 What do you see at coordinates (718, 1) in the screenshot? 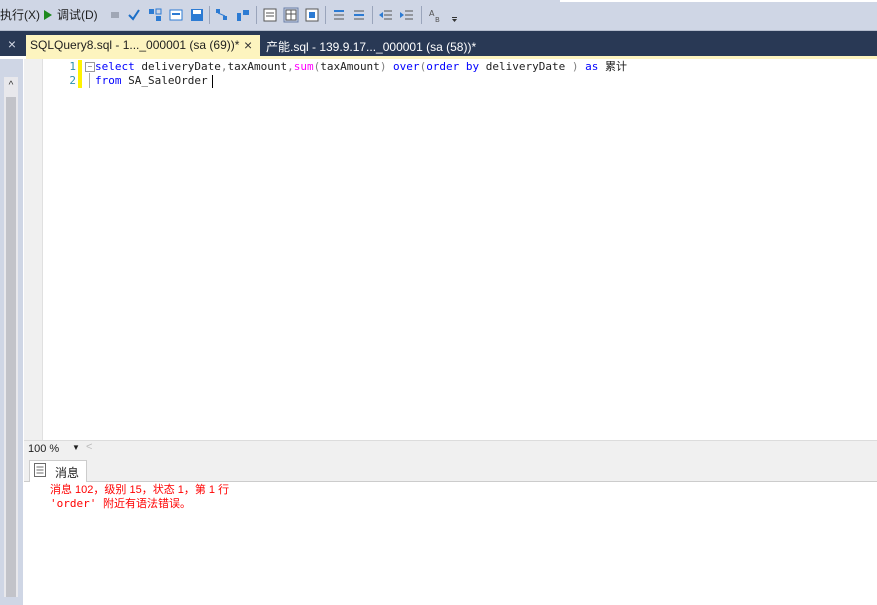
I see `toolbar-highlight` at bounding box center [718, 1].